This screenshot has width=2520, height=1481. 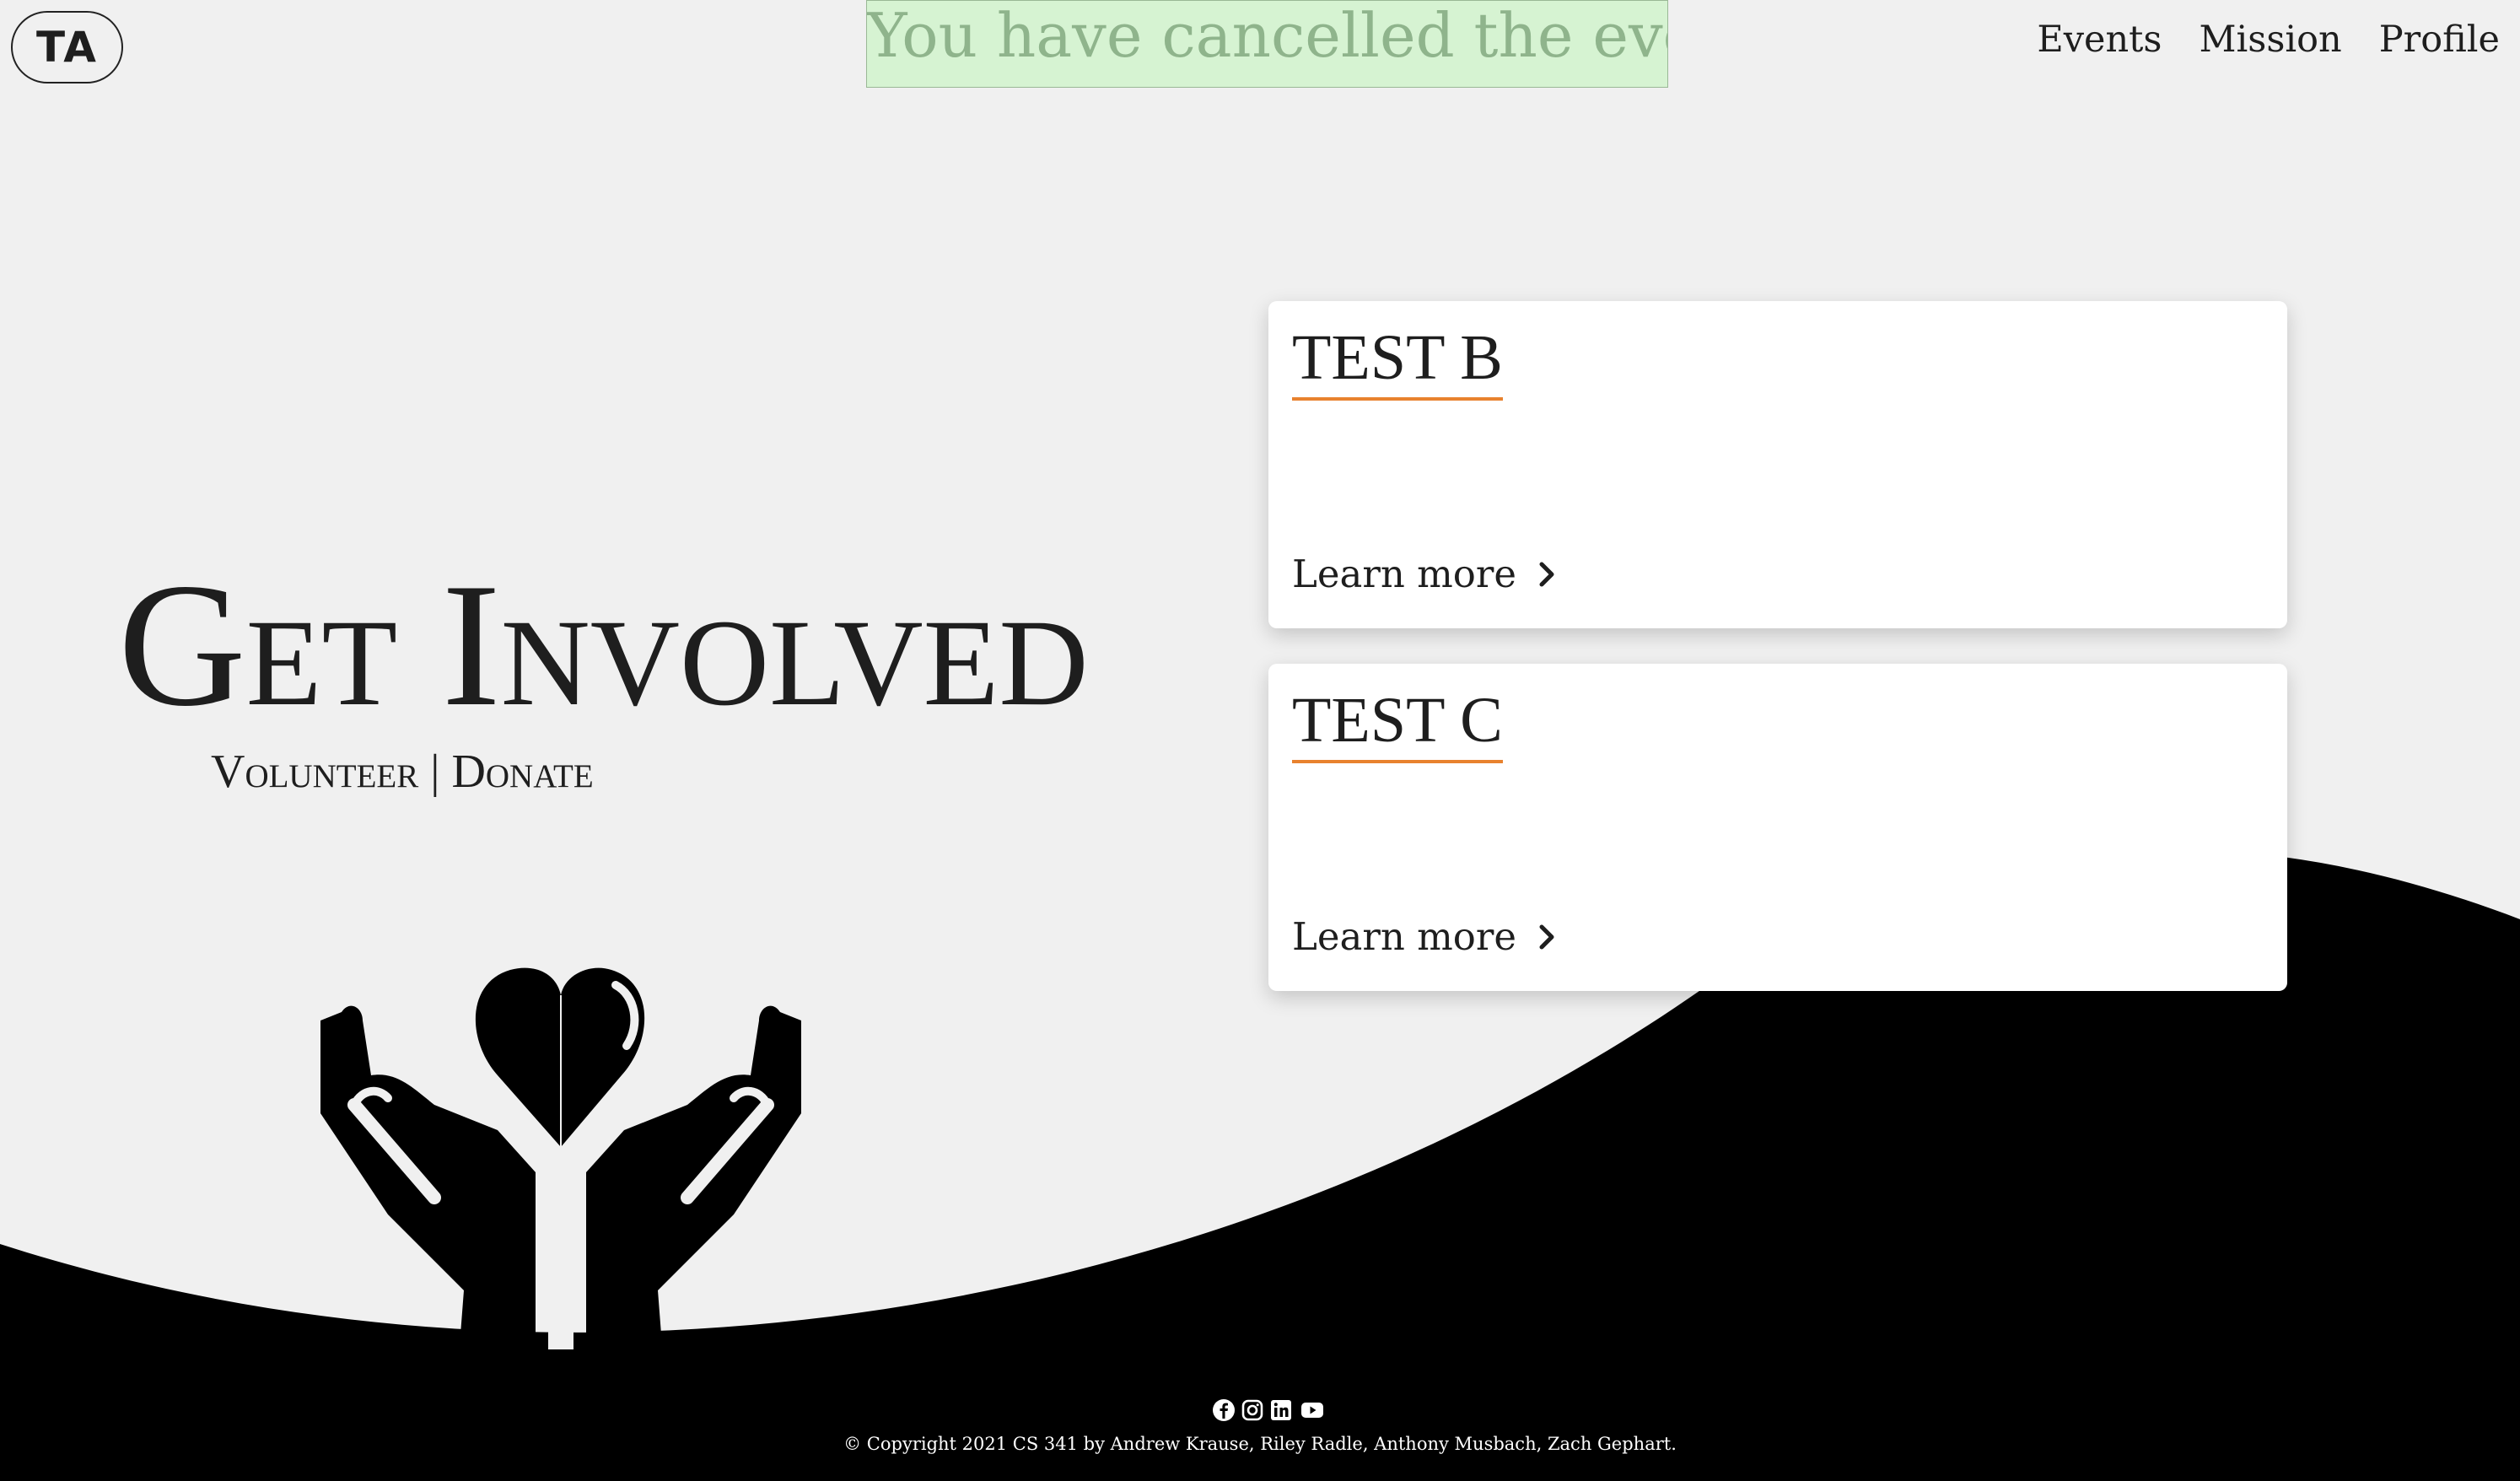 I want to click on nav-mission-link: Mission, so click(x=2270, y=40).